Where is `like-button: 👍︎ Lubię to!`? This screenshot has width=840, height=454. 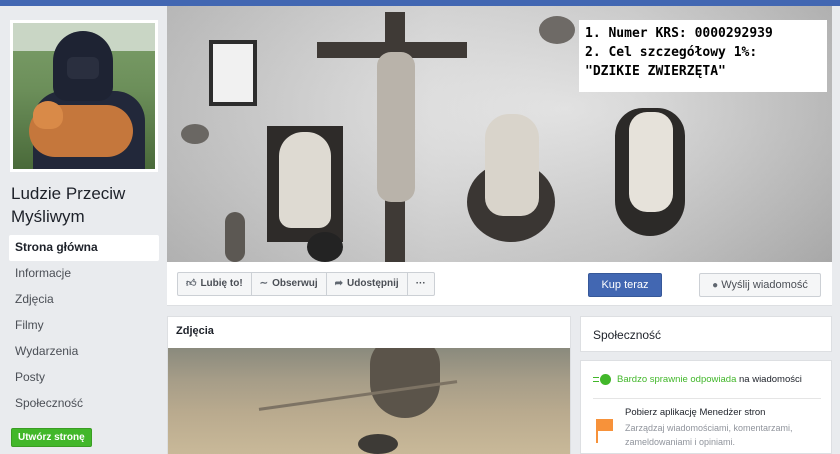
like-button: 👍︎ Lubię to! is located at coordinates (214, 284).